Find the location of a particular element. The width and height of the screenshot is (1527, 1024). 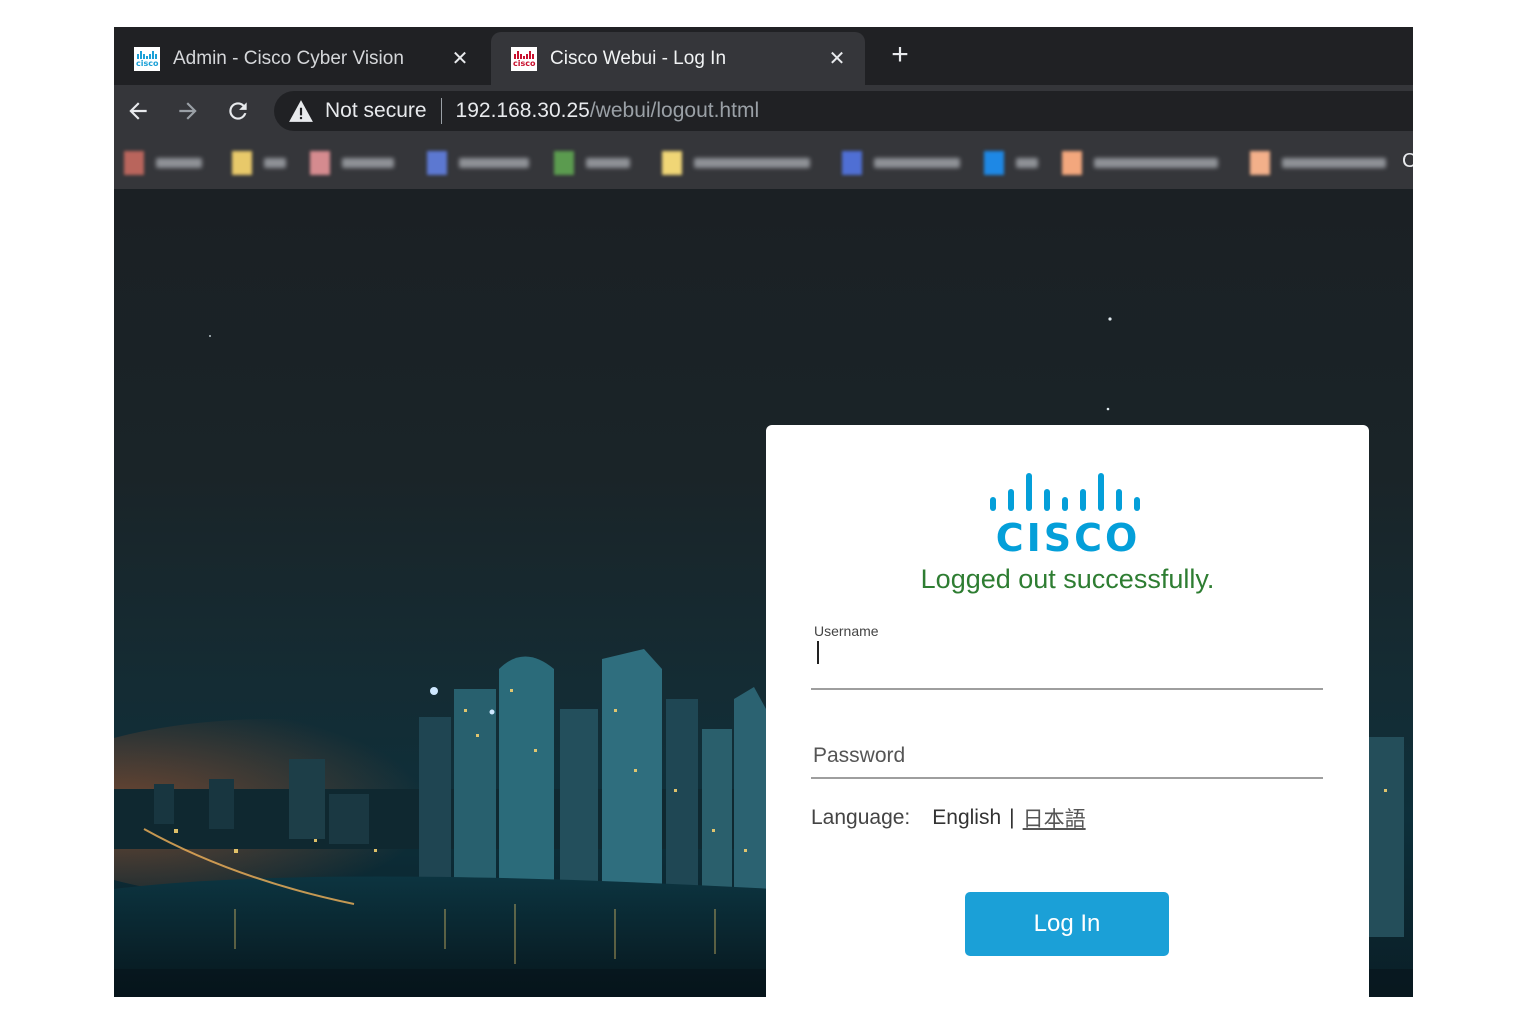

tab-cisco-webui-login: cisco Cisco Webui - Log In ✕ is located at coordinates (678, 58).